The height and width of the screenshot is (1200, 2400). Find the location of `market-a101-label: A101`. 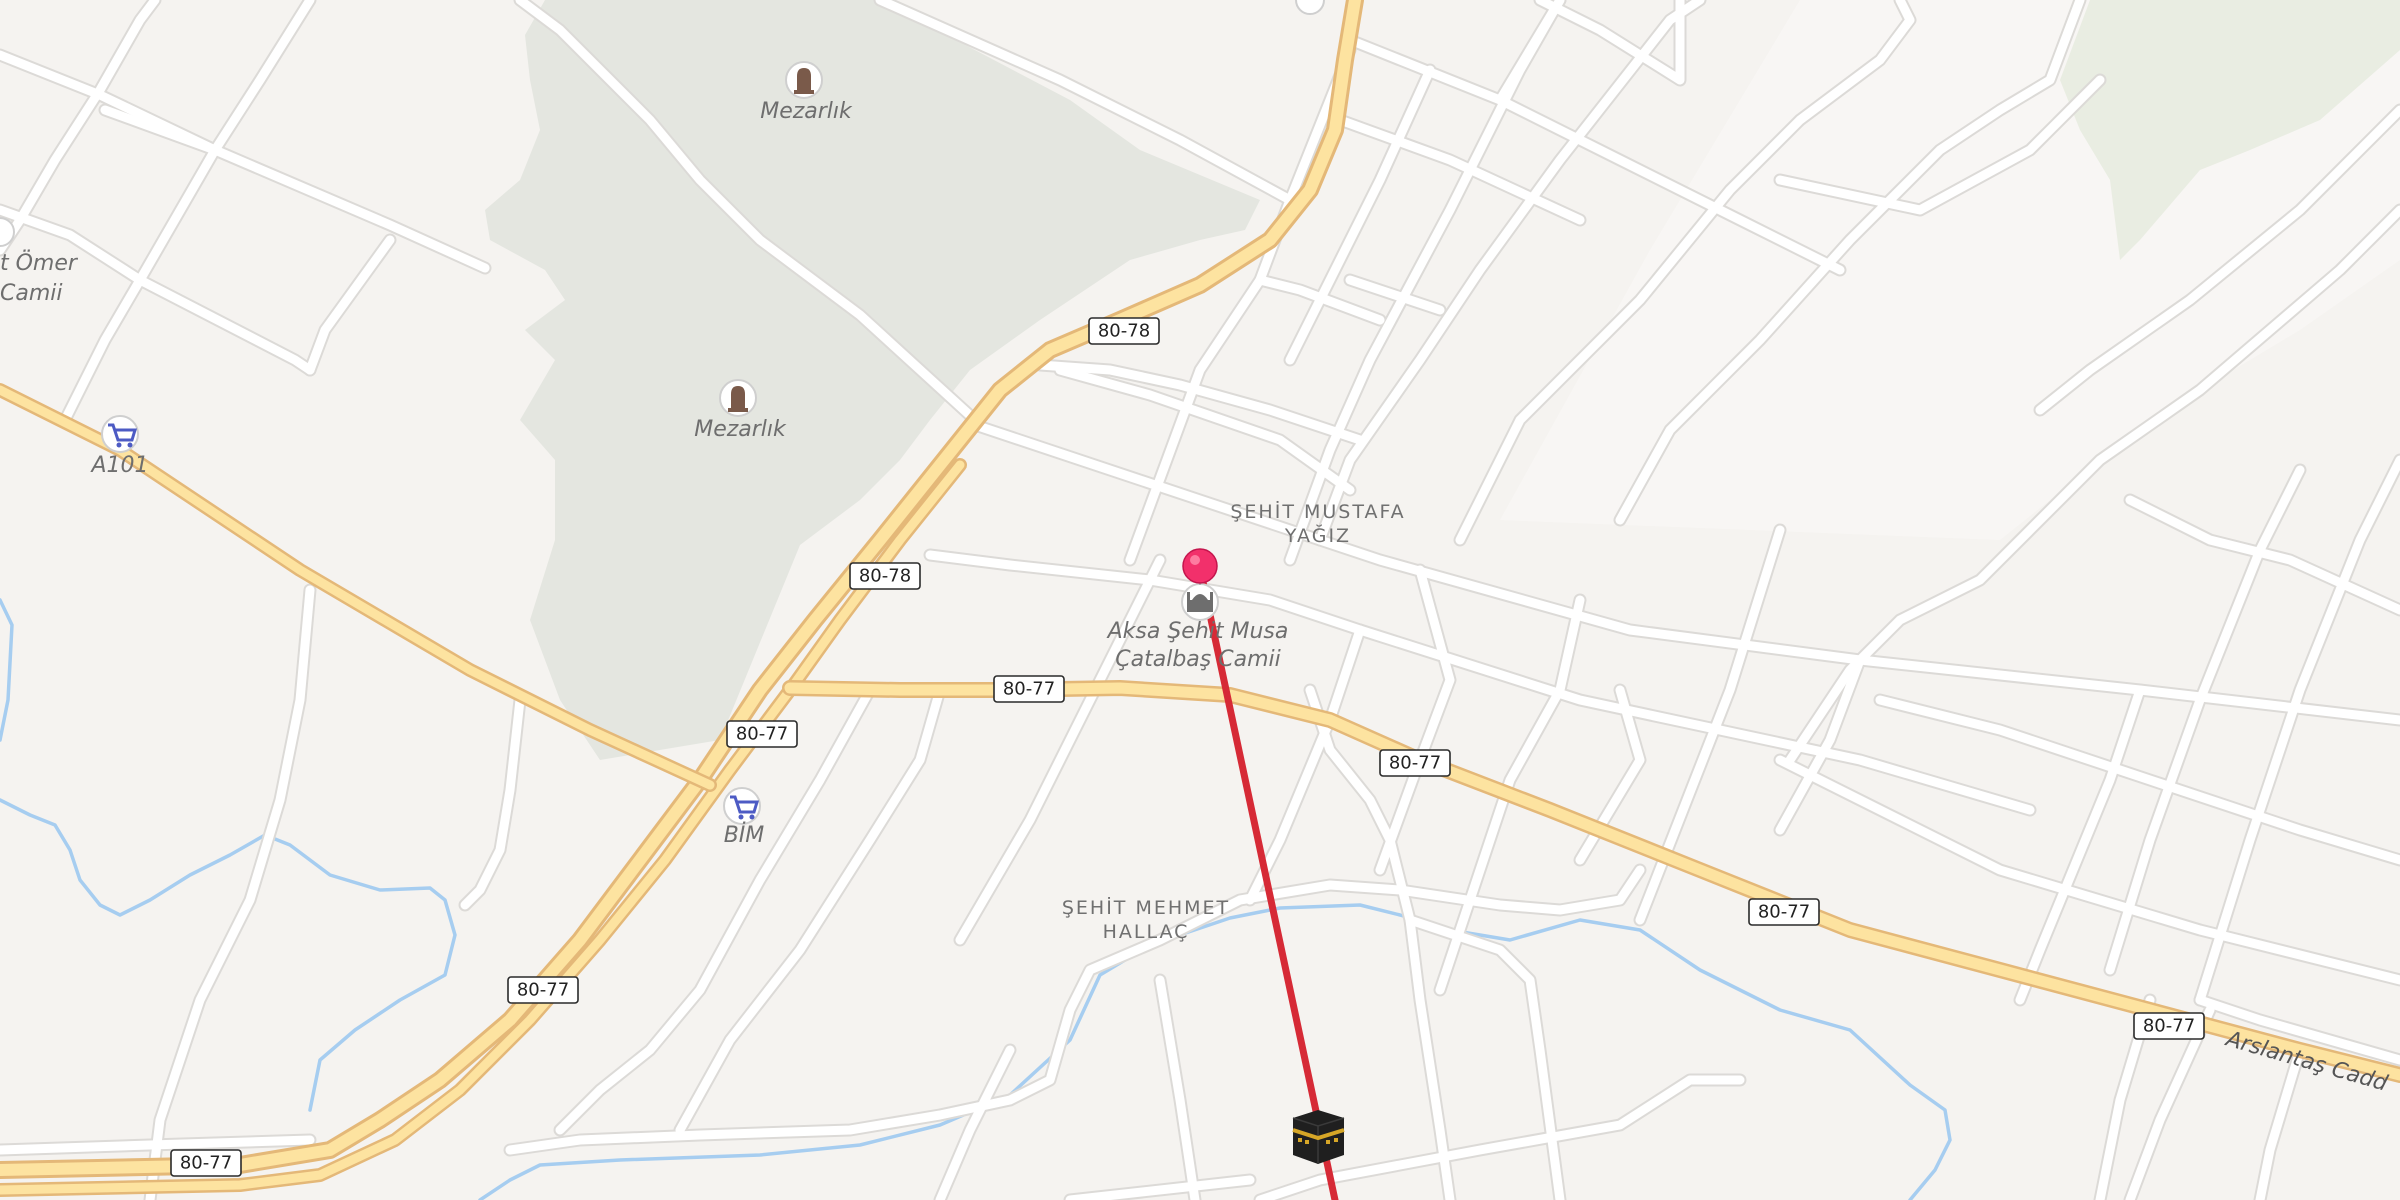

market-a101-label: A101 is located at coordinates (118, 465).